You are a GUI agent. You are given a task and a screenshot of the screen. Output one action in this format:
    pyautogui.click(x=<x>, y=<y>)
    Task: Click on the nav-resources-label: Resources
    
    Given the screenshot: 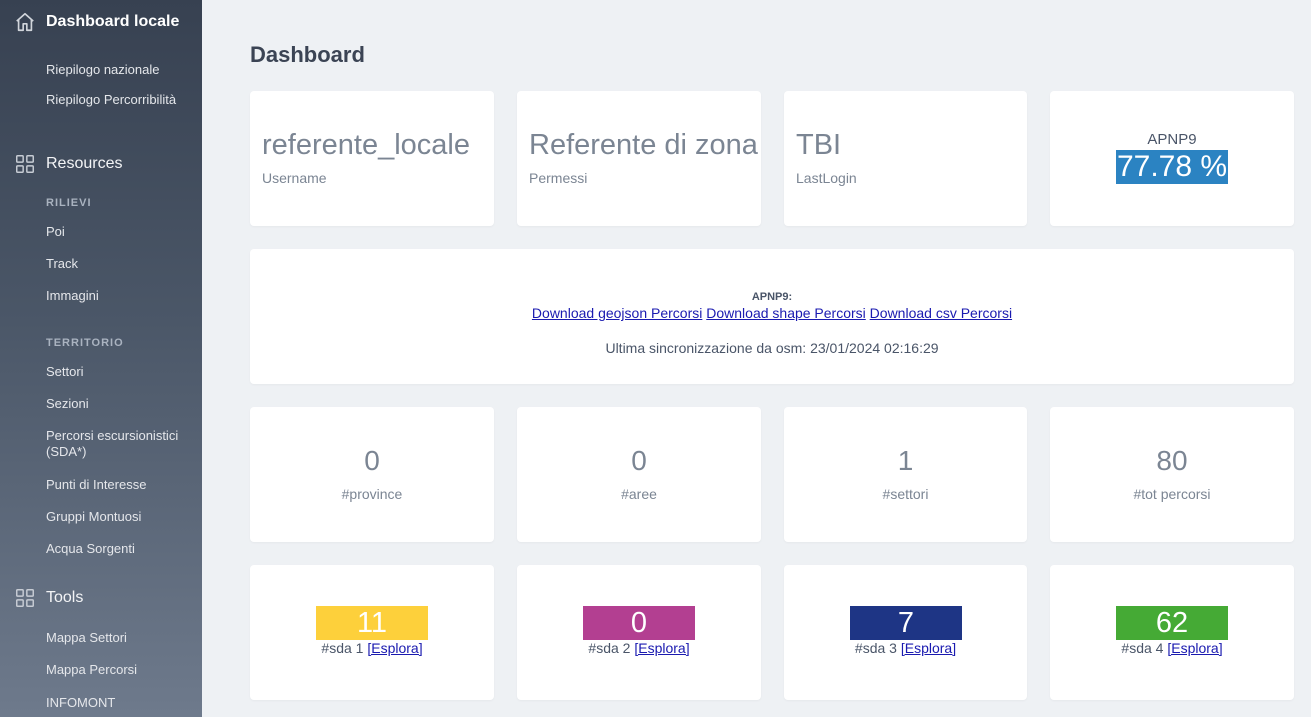 What is the action you would take?
    pyautogui.click(x=84, y=163)
    